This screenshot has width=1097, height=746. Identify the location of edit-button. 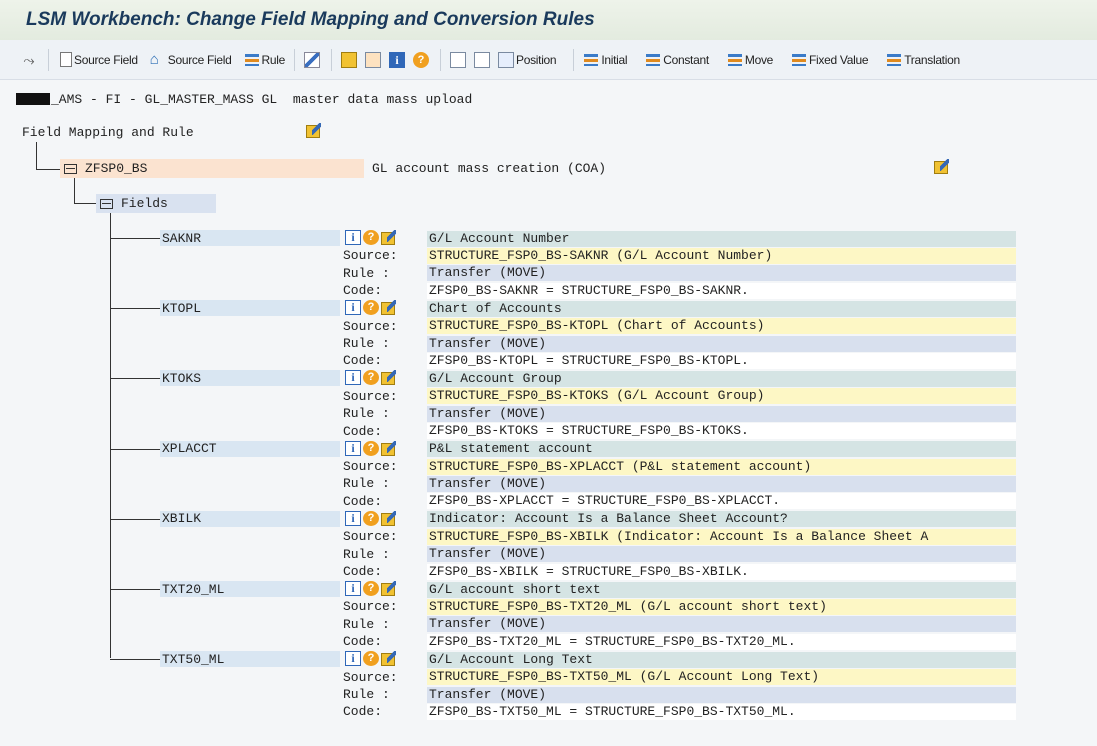
(313, 60).